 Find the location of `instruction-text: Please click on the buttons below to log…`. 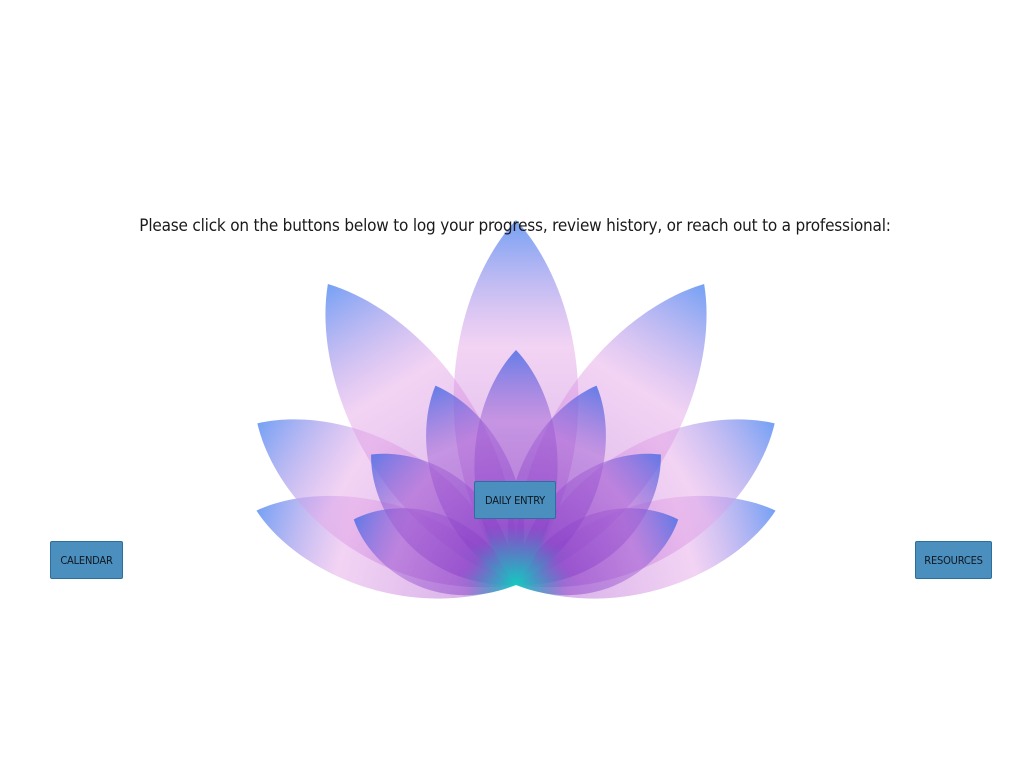

instruction-text: Please click on the buttons below to log… is located at coordinates (515, 226).